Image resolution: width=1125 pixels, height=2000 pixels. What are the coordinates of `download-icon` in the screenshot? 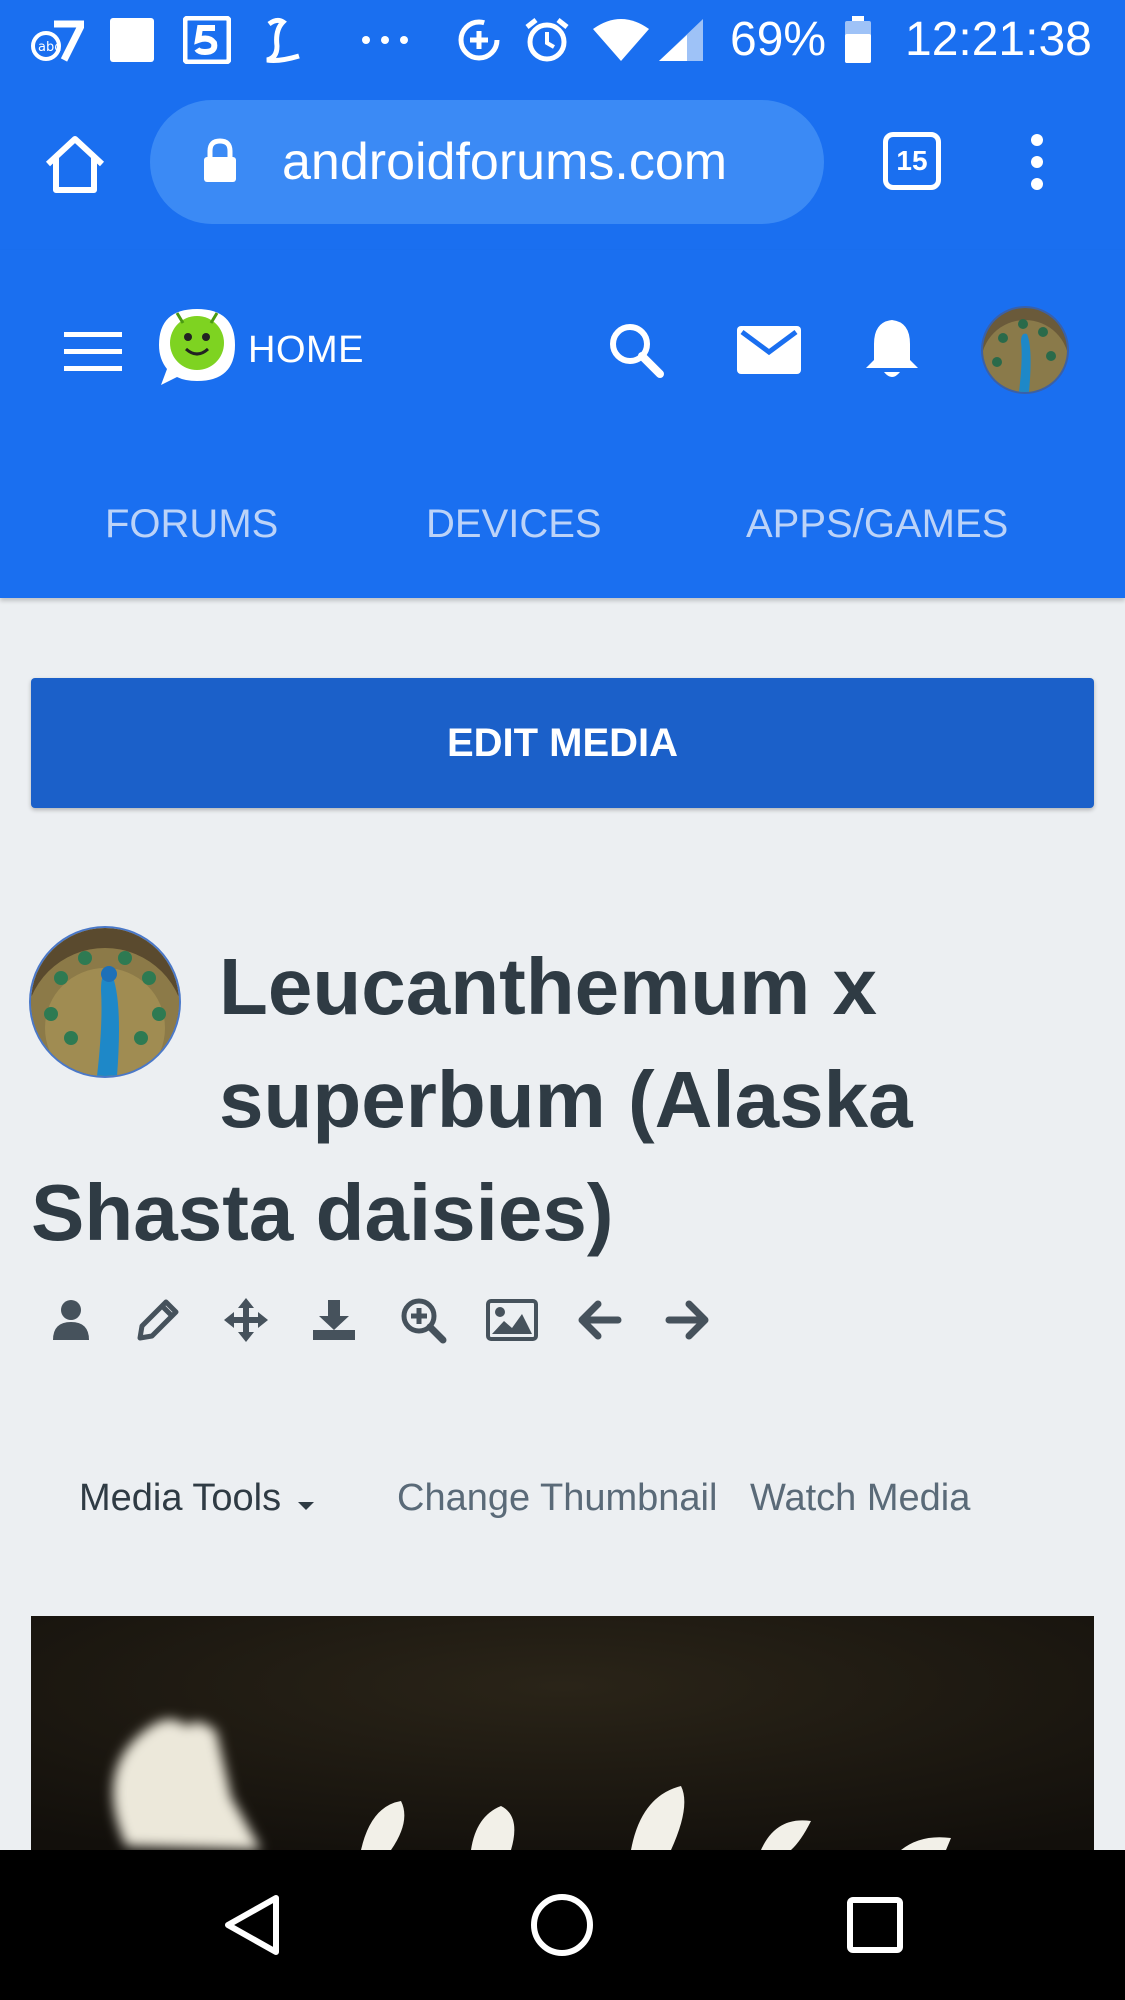 It's located at (334, 1320).